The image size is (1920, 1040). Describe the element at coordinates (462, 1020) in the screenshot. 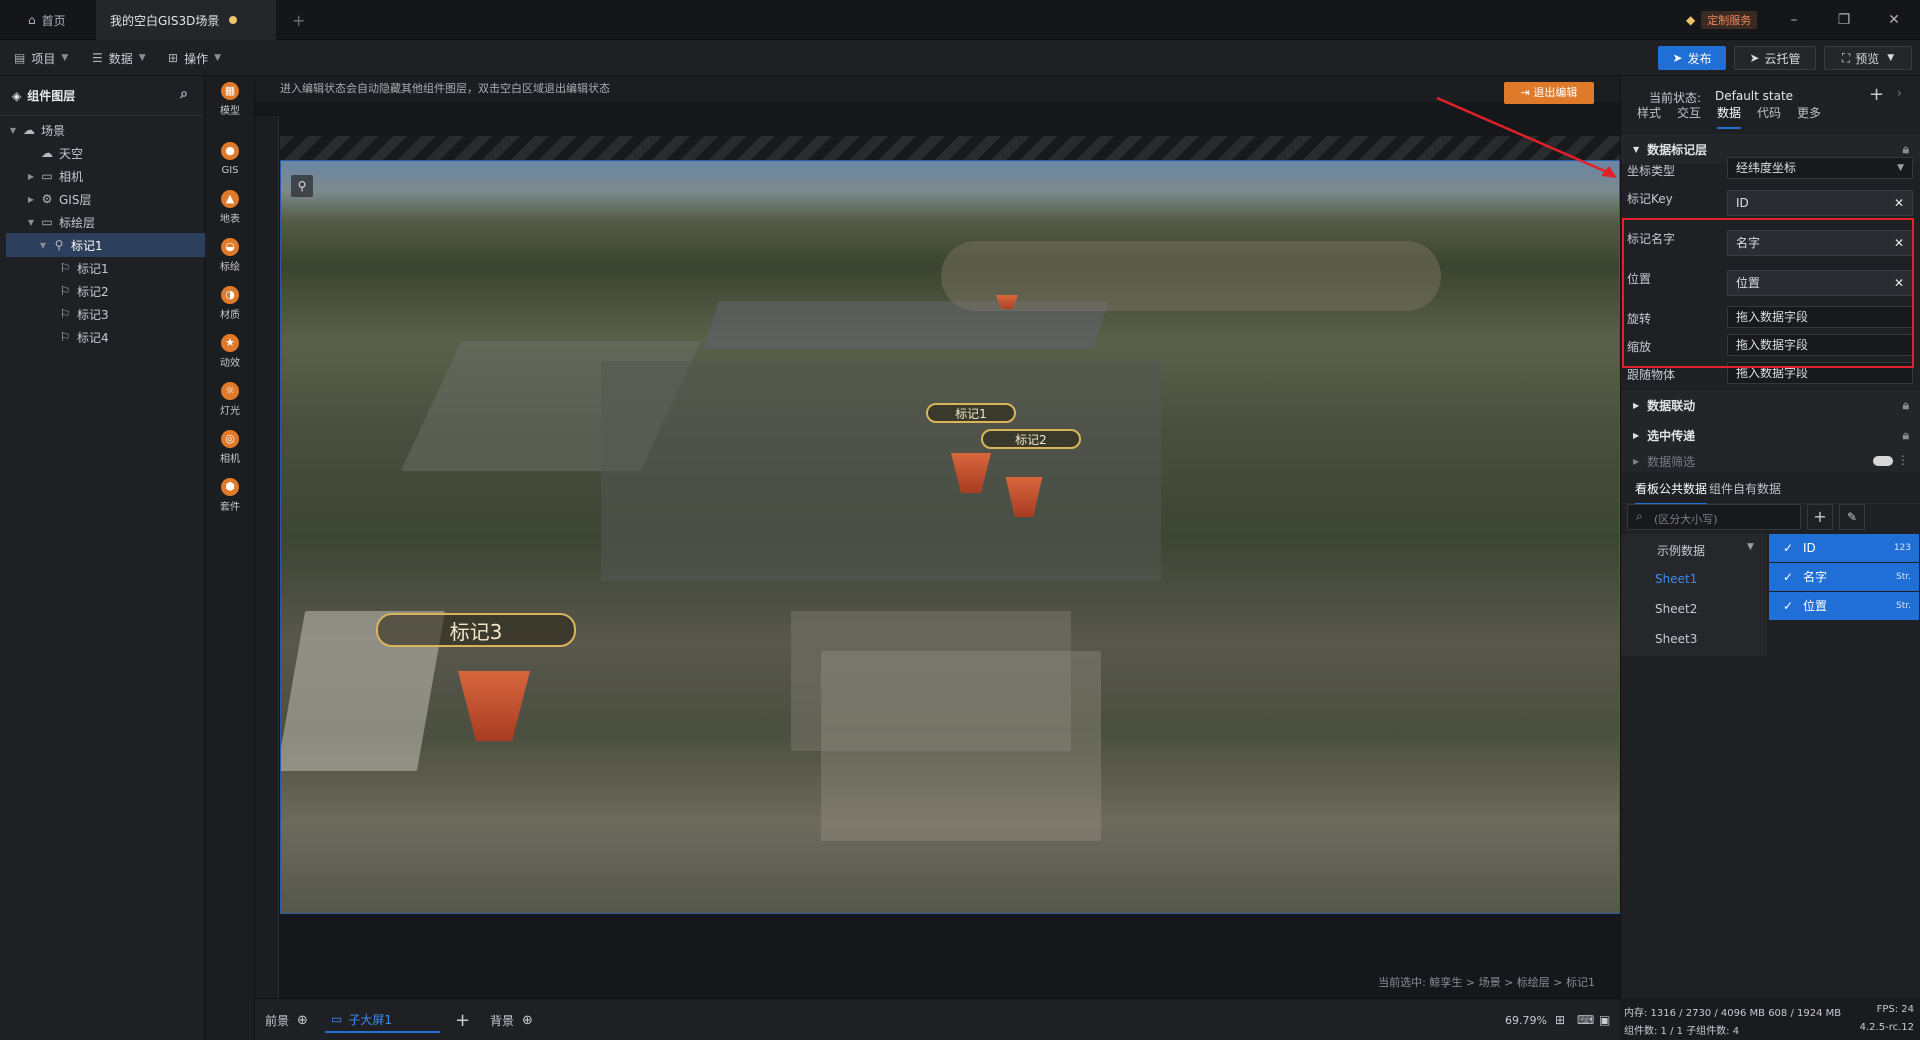

I see `add-screen-button: +` at that location.